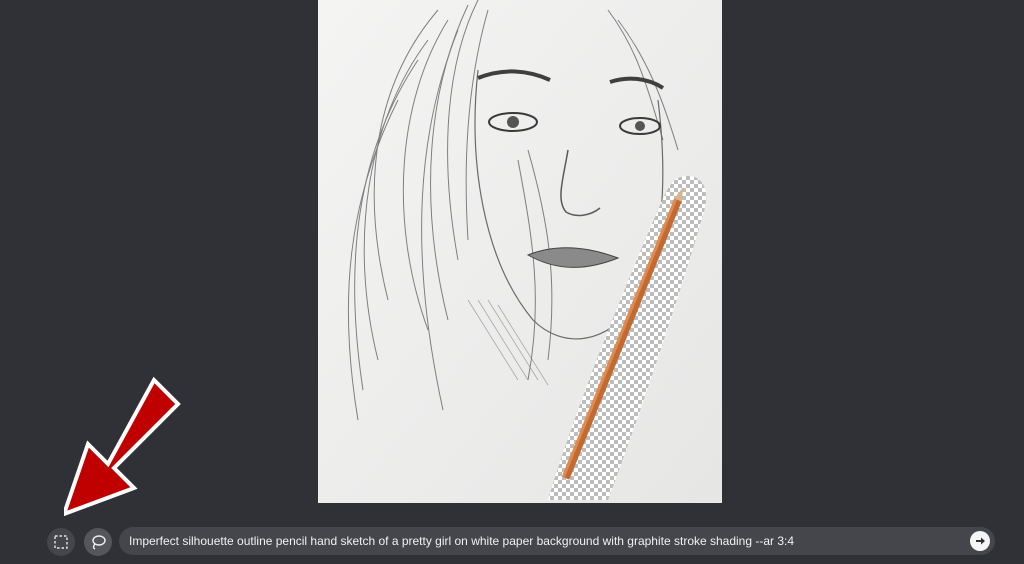 This screenshot has height=564, width=1024. I want to click on rectangle-select-icon, so click(61, 542).